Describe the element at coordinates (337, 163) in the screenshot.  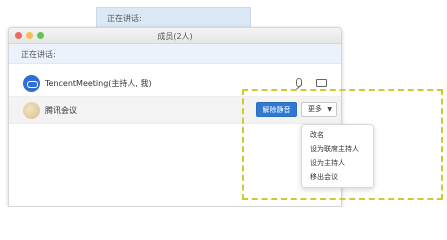
I see `menu-item-make-host: 设为主持人` at that location.